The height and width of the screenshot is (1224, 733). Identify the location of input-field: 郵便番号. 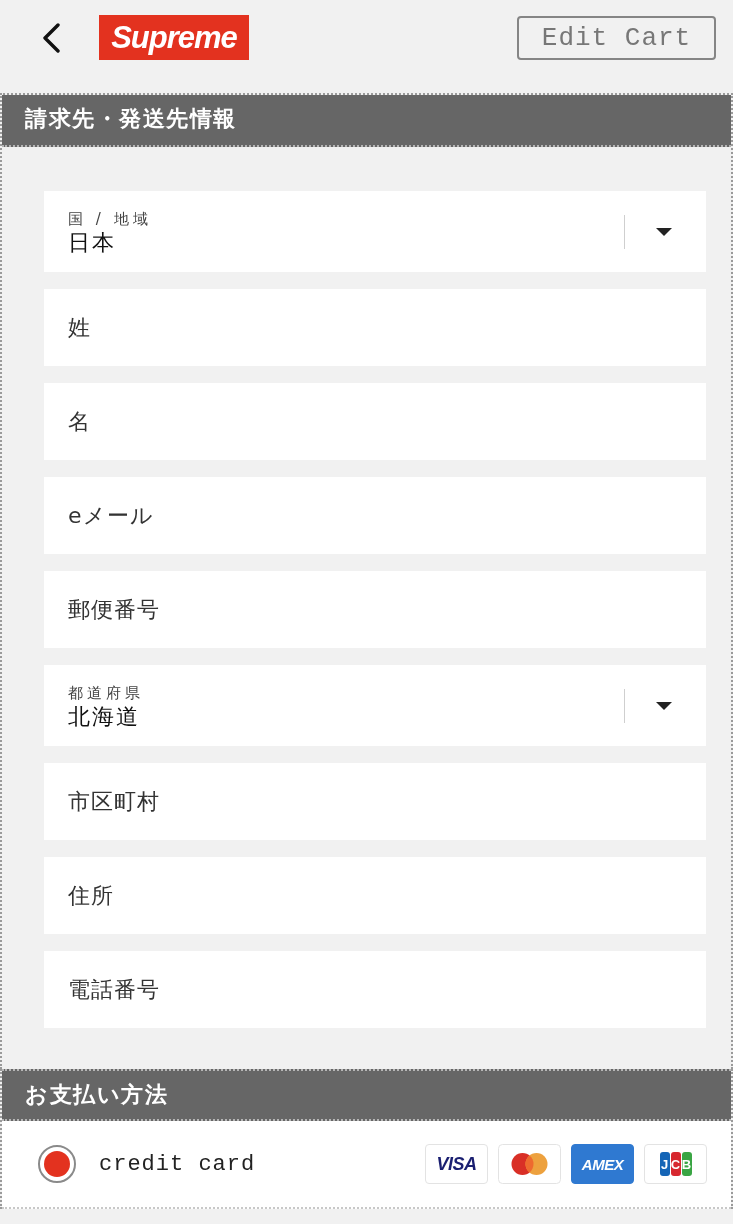
(375, 609).